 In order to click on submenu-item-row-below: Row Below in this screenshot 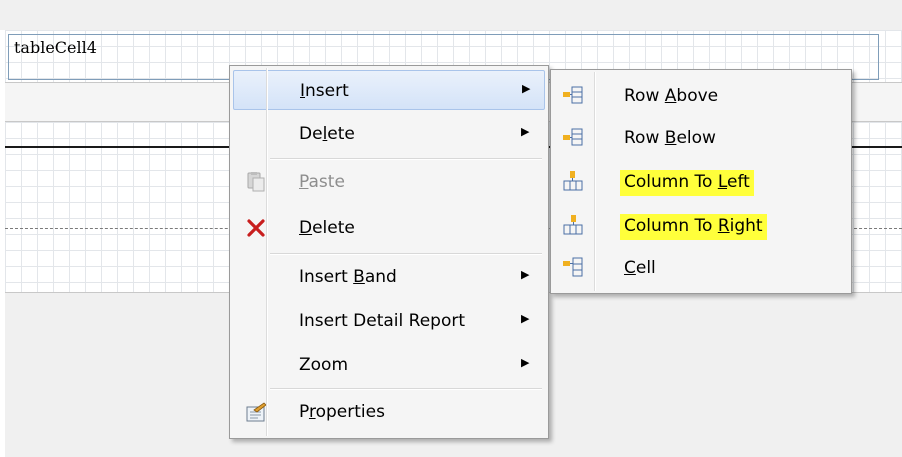, I will do `click(701, 137)`.